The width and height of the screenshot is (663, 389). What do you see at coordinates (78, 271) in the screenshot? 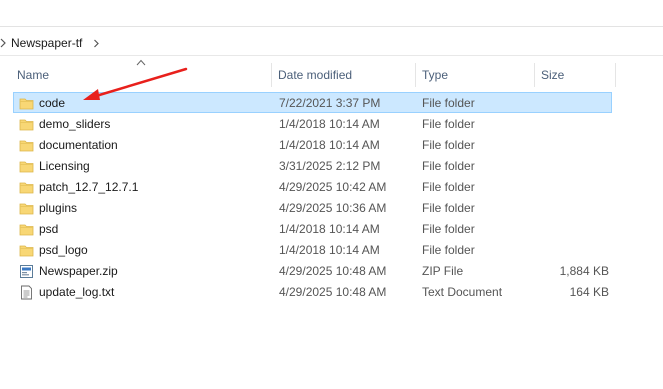
I see `file-name: Newspaper.zip` at bounding box center [78, 271].